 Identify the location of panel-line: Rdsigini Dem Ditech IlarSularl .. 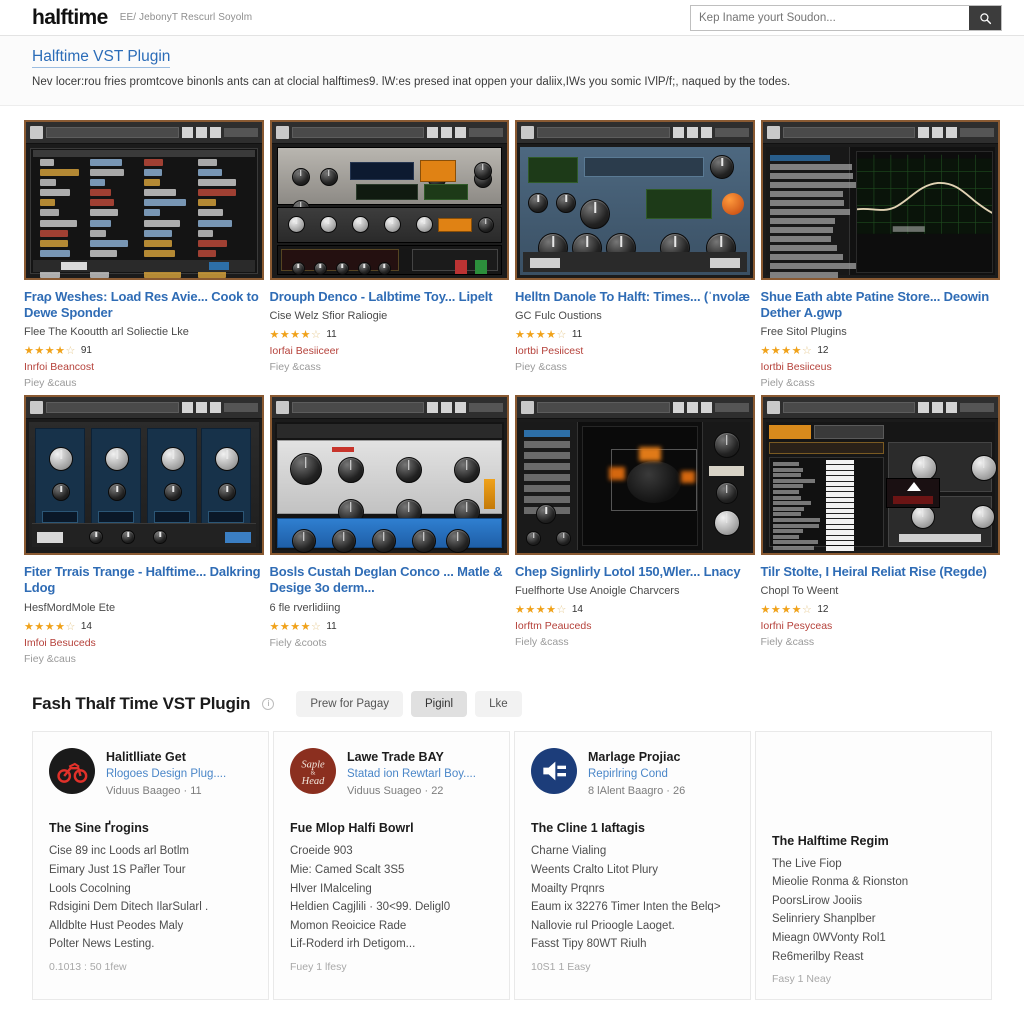
(129, 907).